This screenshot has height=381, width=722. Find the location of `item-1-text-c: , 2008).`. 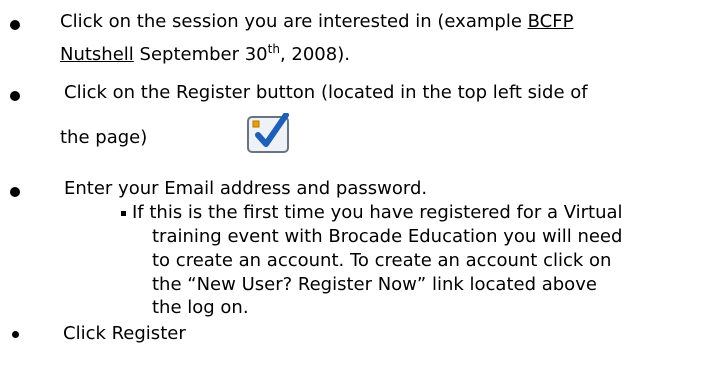

item-1-text-c: , 2008). is located at coordinates (314, 54).